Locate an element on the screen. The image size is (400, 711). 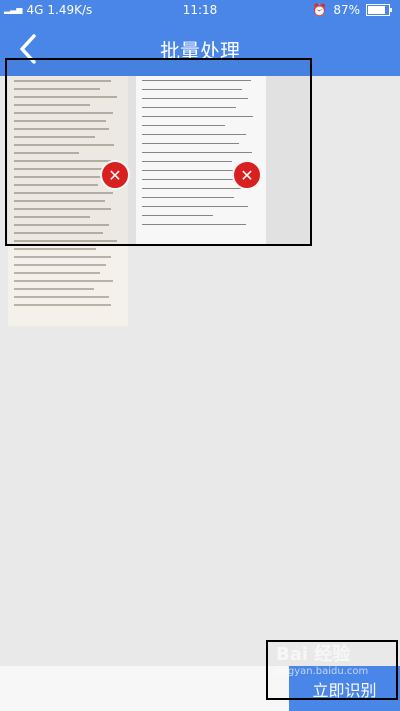
alarm-icon: ⏰ is located at coordinates (320, 10).